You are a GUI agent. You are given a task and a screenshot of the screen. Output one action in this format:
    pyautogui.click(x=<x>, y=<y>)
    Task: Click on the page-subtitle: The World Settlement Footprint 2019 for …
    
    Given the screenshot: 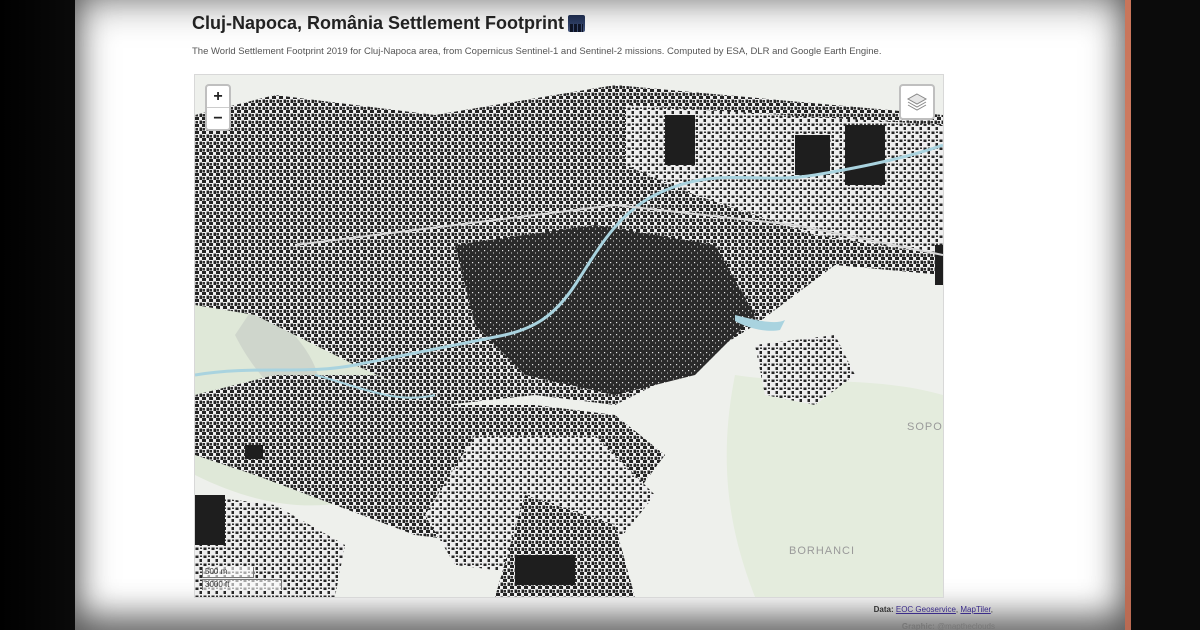 What is the action you would take?
    pyautogui.click(x=537, y=51)
    